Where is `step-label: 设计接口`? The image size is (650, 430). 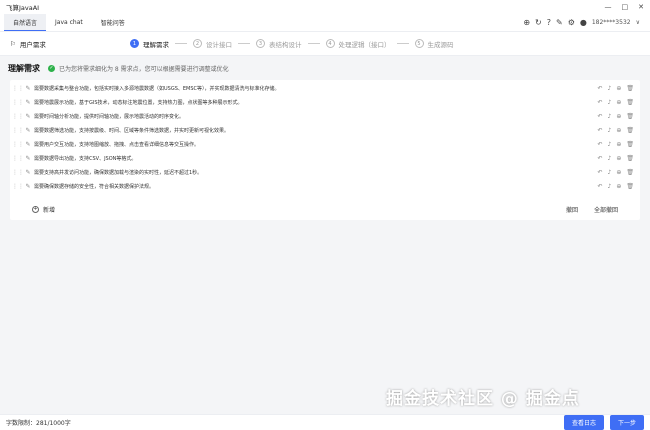 step-label: 设计接口 is located at coordinates (219, 44).